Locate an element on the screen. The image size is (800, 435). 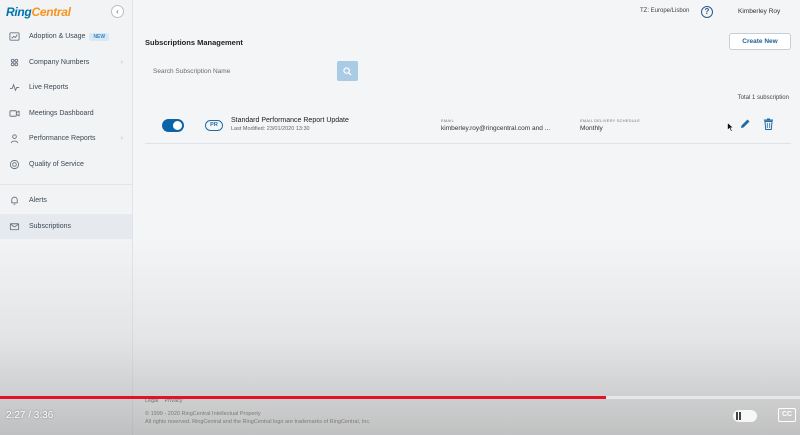
video-progress-fill is located at coordinates (303, 397).